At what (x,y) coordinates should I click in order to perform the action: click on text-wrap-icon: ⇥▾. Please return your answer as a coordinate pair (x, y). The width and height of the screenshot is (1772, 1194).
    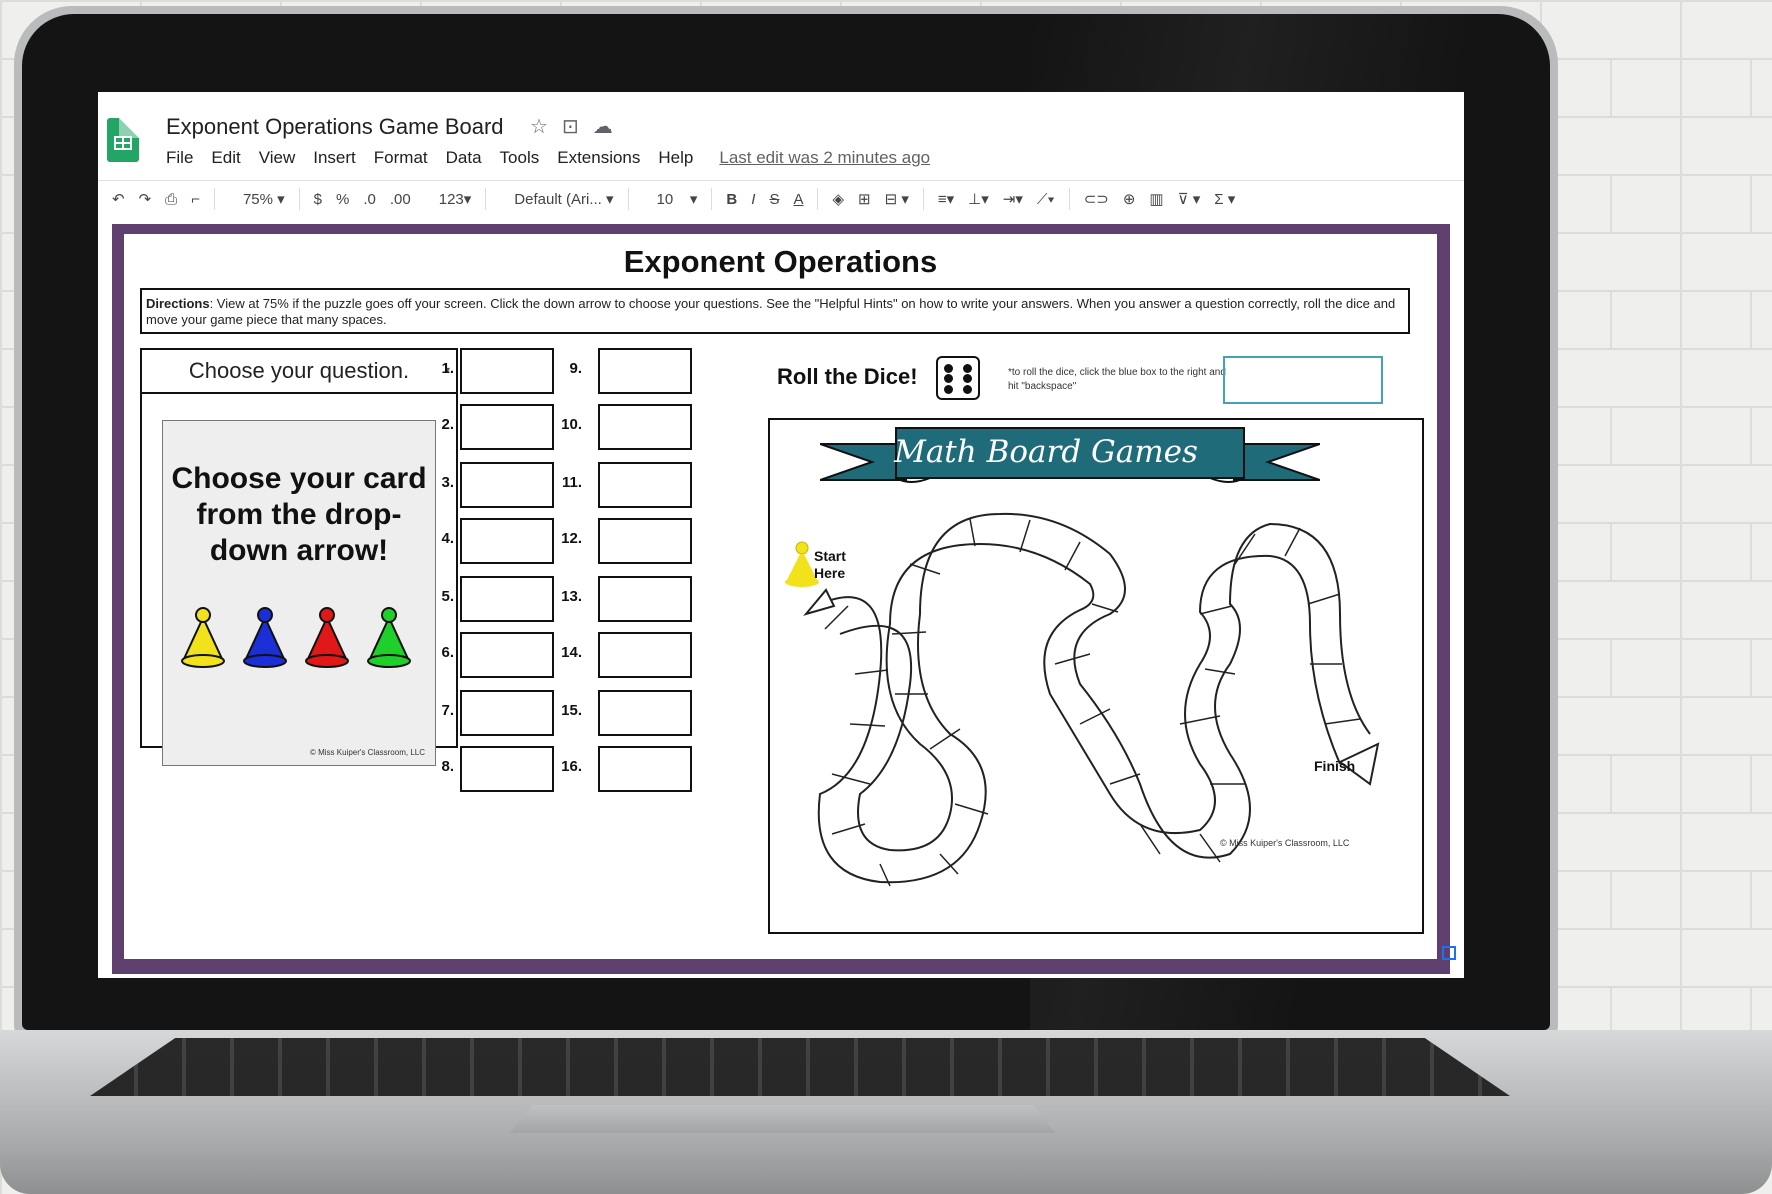
    Looking at the image, I should click on (1013, 199).